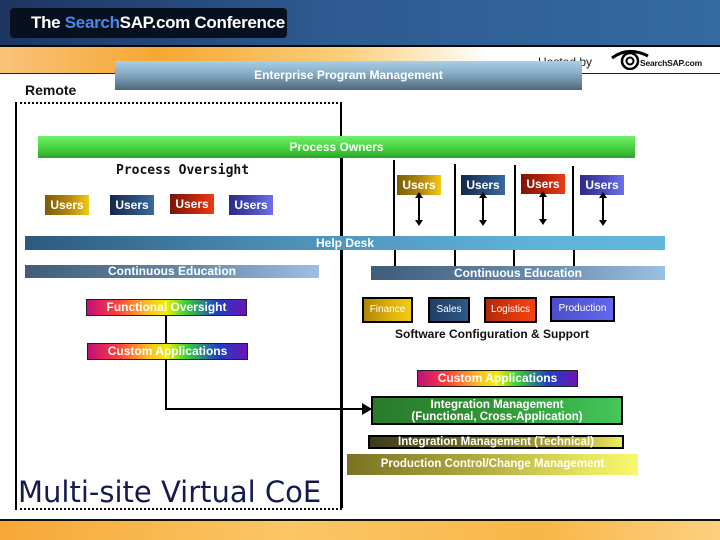 The width and height of the screenshot is (720, 540). I want to click on remote-users-red: Users, so click(192, 204).